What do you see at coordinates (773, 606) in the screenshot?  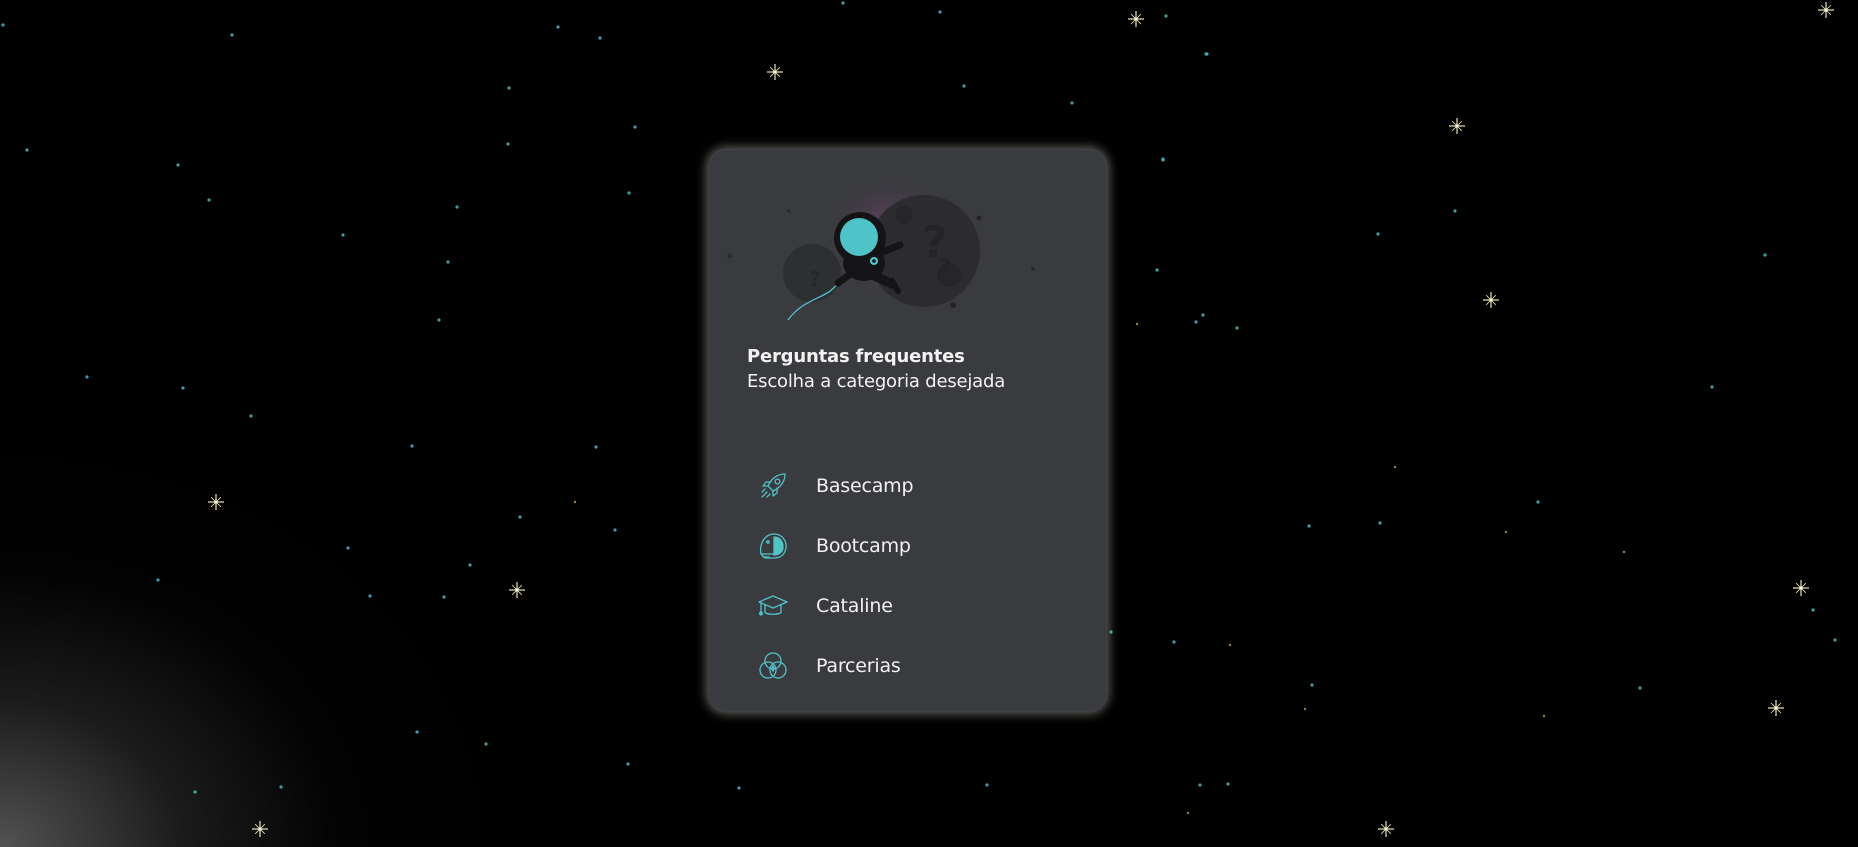 I see `graduation-cap-icon` at bounding box center [773, 606].